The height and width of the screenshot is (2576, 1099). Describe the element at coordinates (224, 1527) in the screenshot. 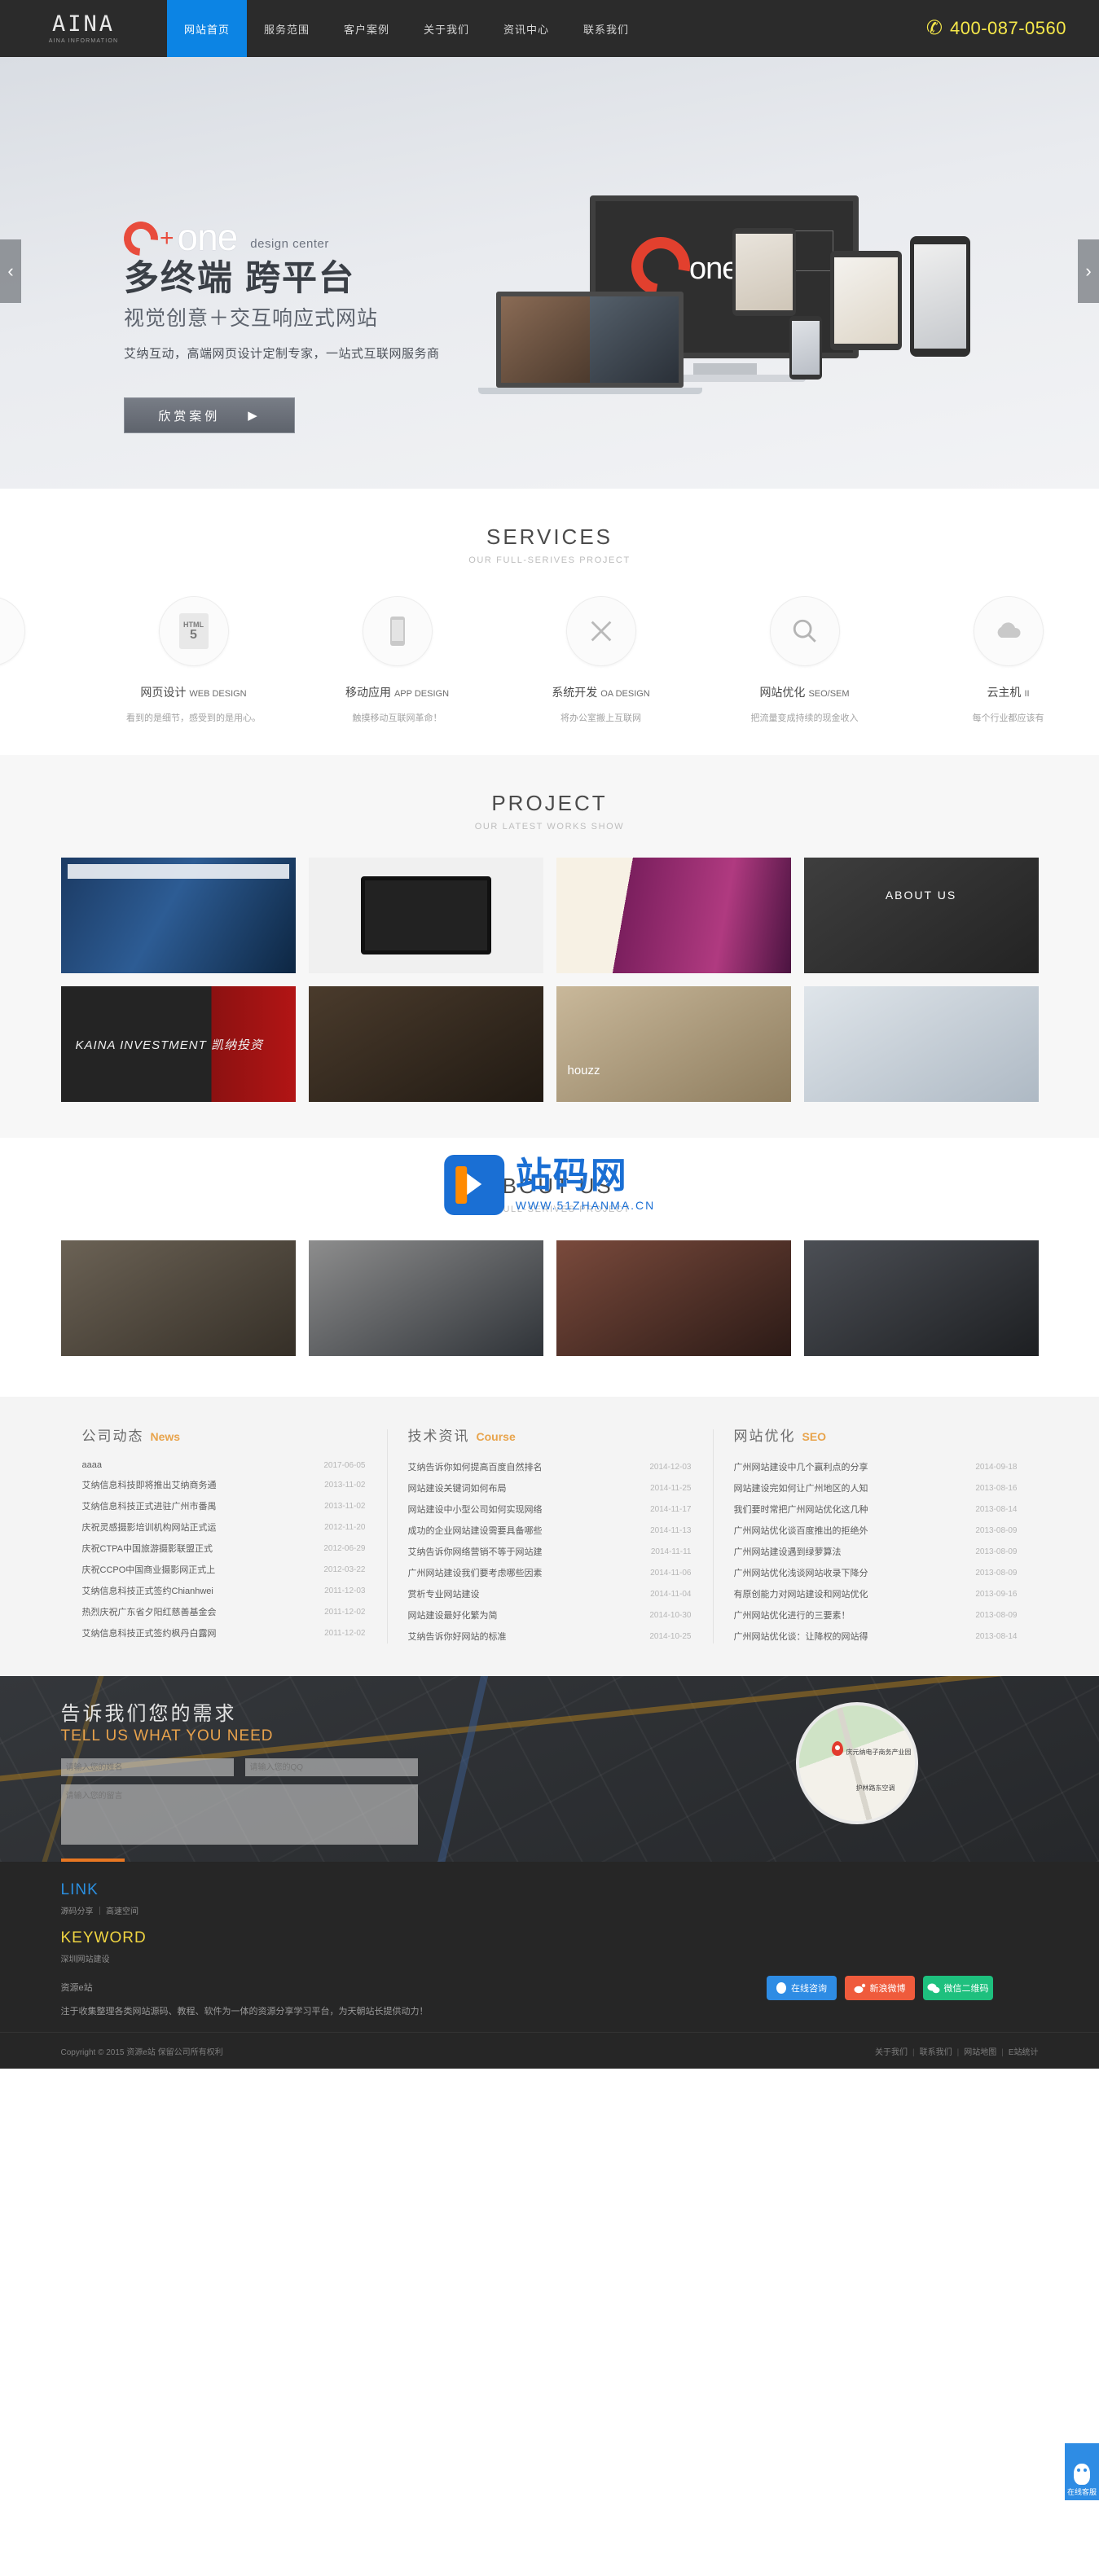

I see `news-item: 庆祝灵感摄影培训机构网站正式运 2012-11-20` at that location.